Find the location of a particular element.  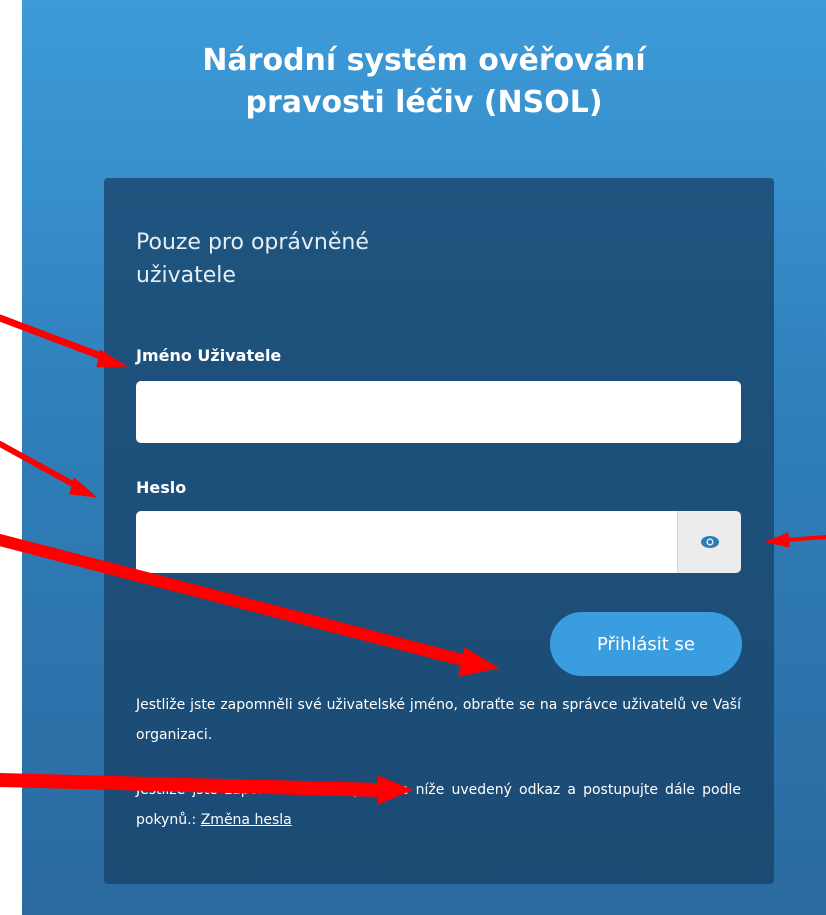

login-heading: Pouze pro oprávněné uživatele is located at coordinates (316, 259).